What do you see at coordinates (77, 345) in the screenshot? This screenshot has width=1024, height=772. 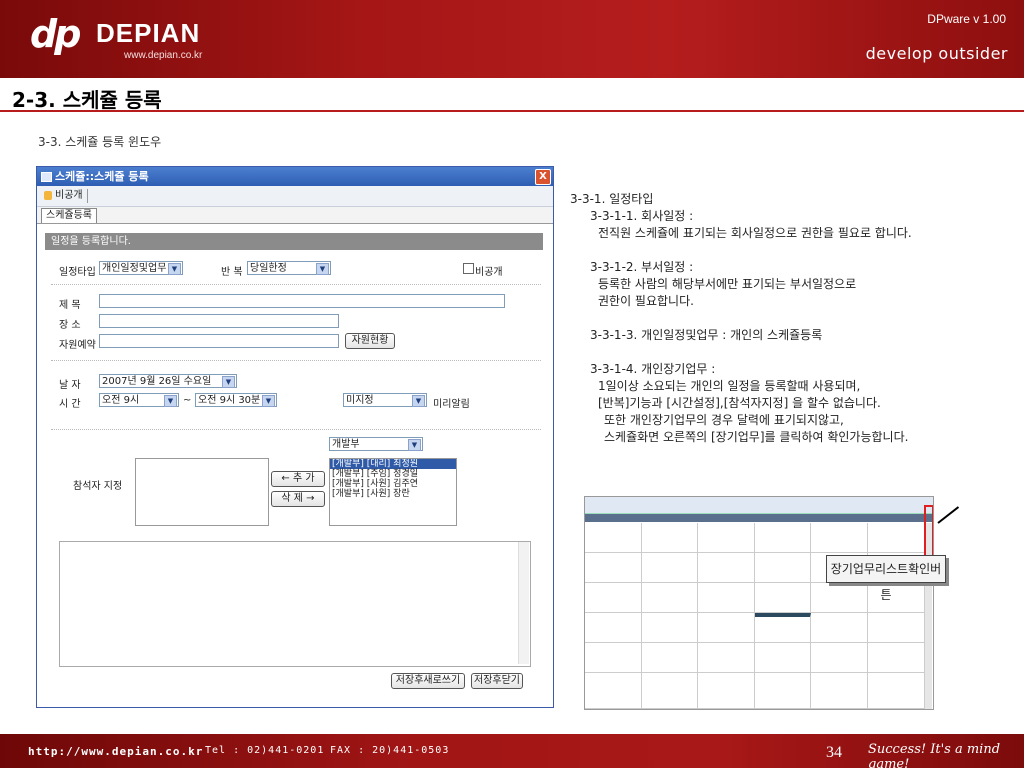 I see `resource-label: 자원예약` at bounding box center [77, 345].